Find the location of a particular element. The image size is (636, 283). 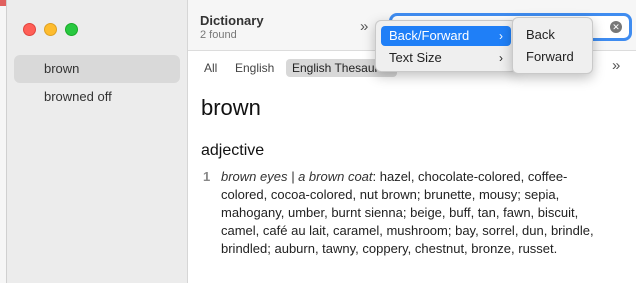

minimize-window-button is located at coordinates (50, 29).